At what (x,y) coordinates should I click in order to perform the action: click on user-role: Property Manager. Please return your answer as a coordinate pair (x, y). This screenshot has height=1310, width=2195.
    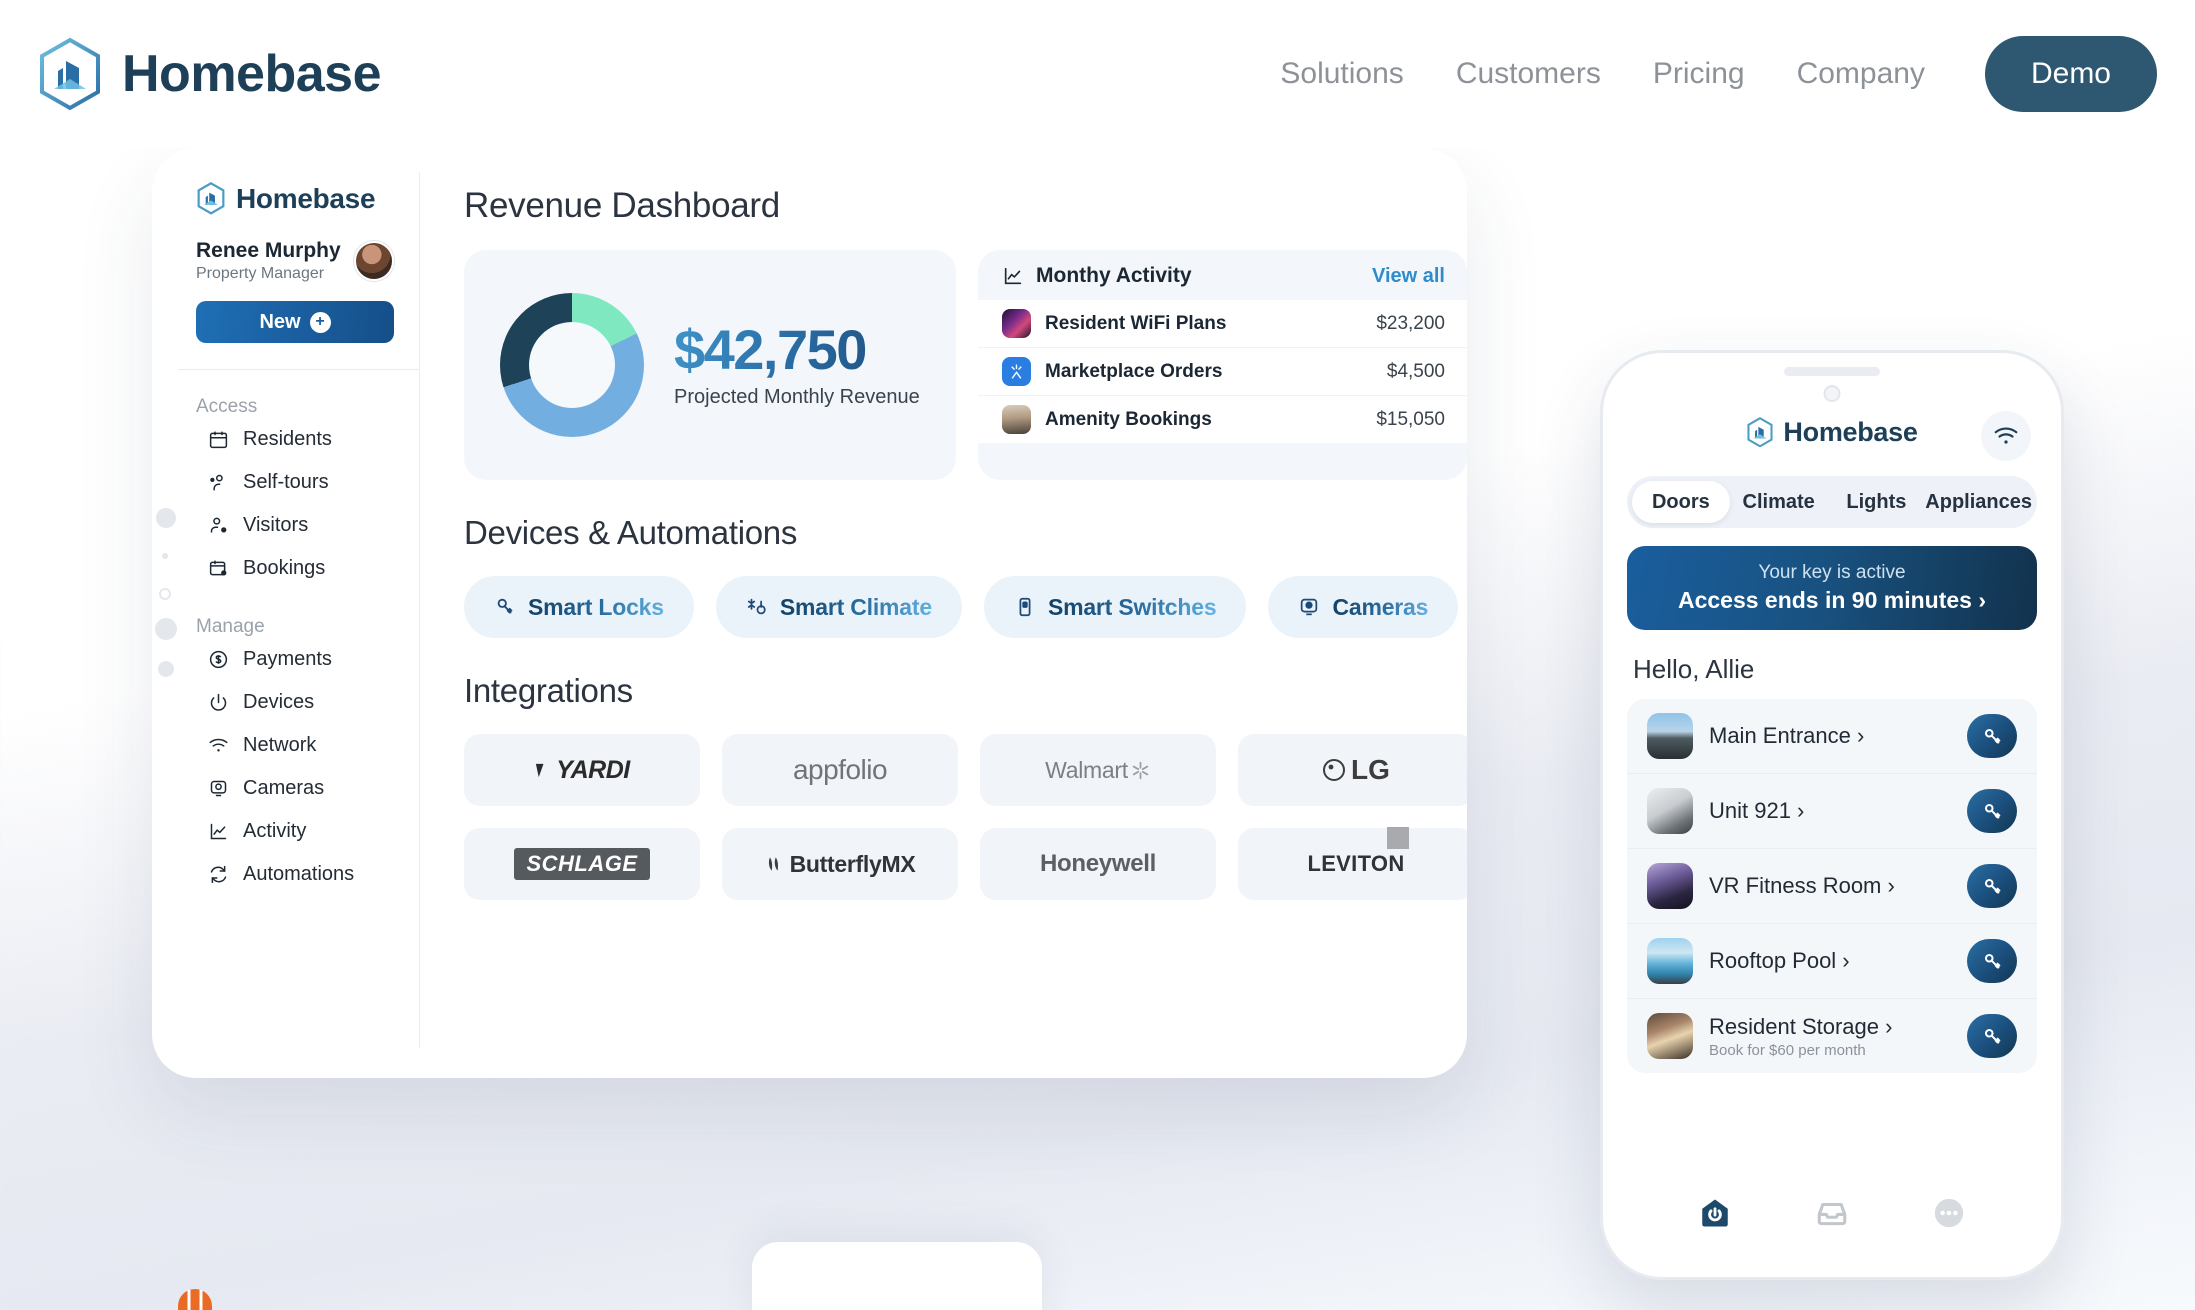
    Looking at the image, I should click on (260, 274).